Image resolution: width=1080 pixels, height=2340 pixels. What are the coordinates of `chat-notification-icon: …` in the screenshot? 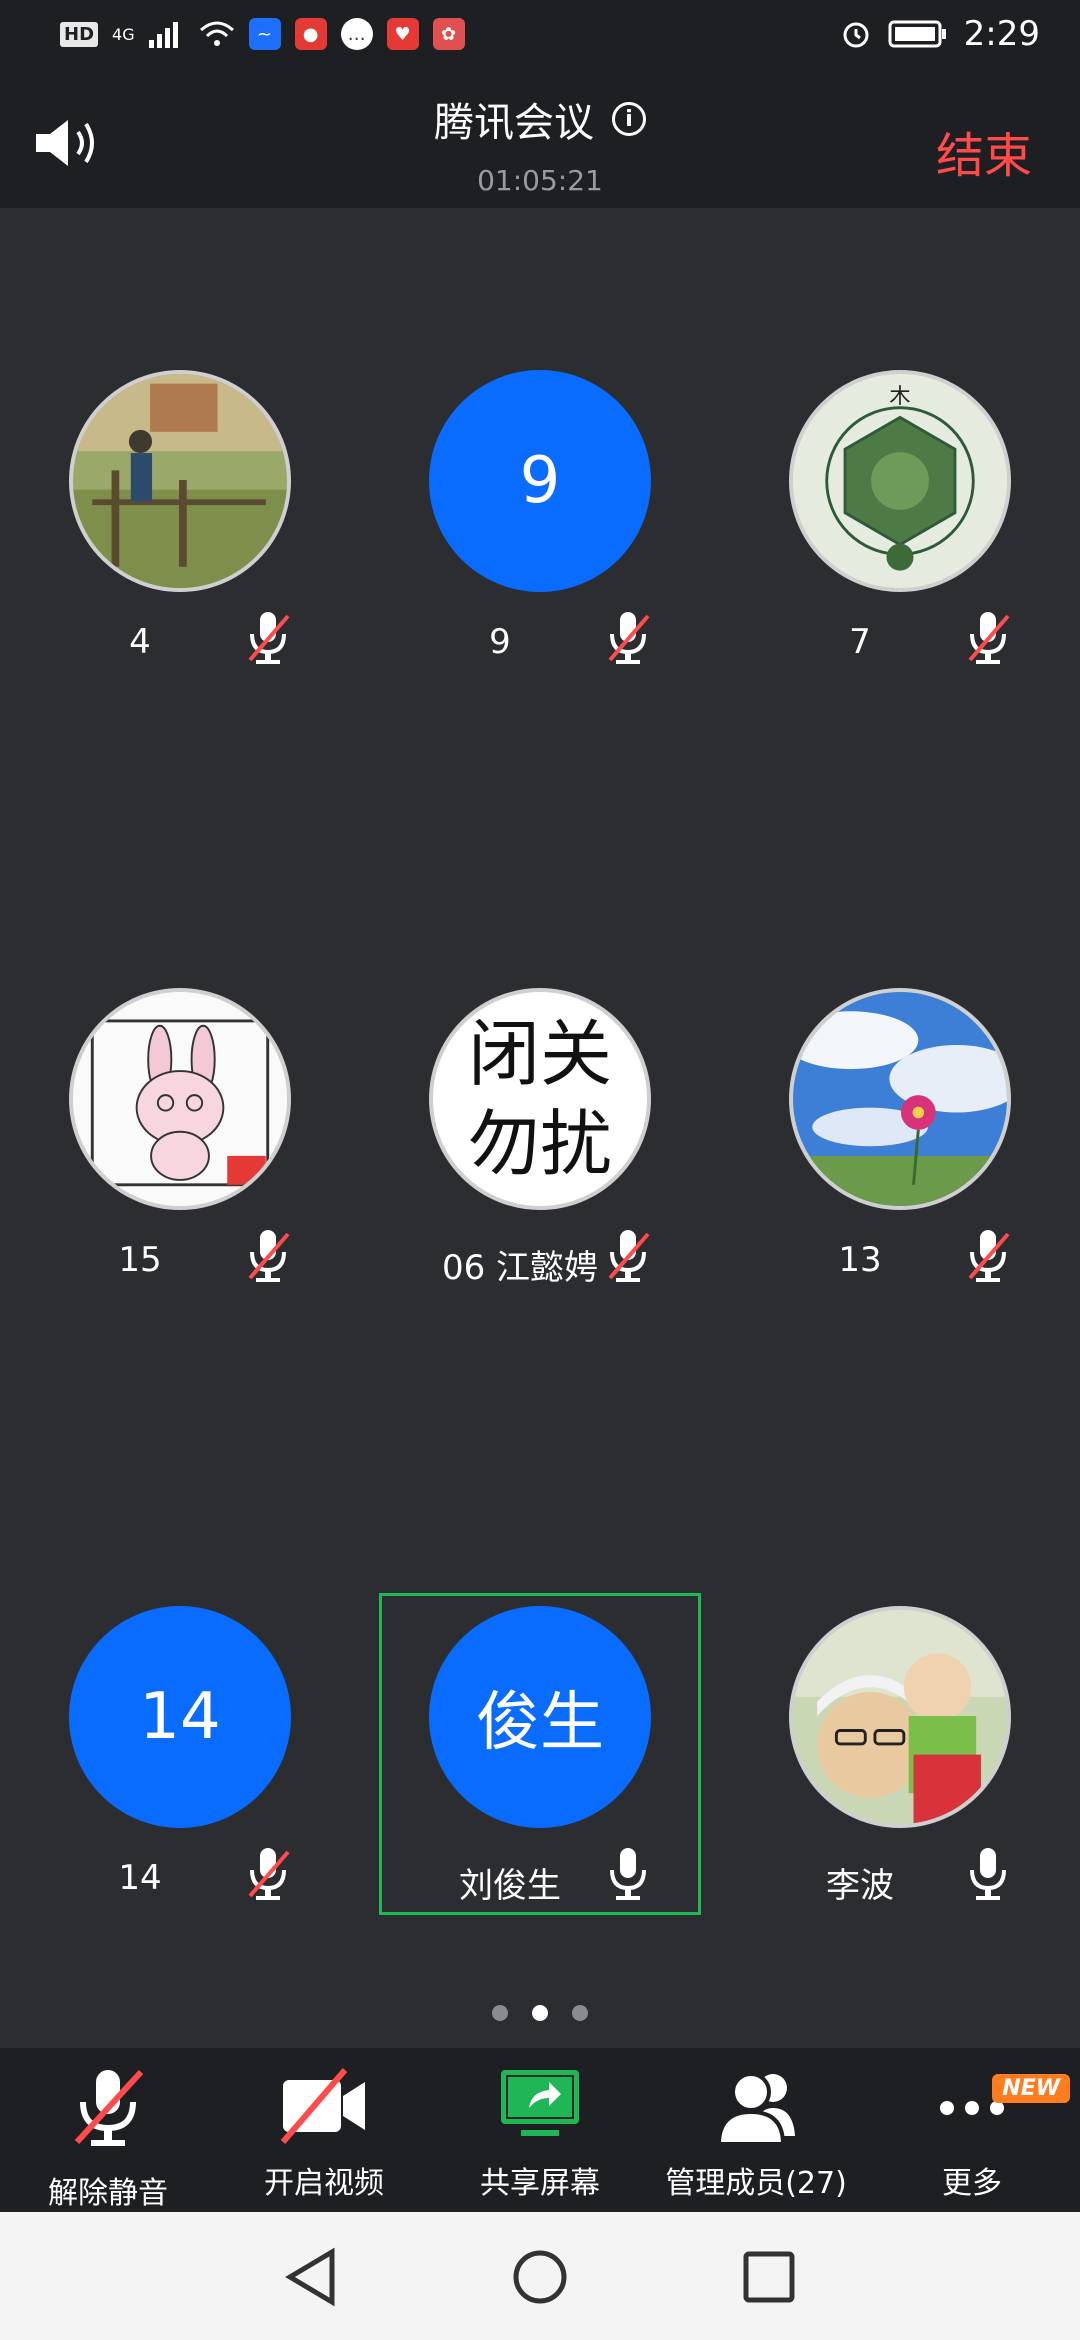 It's located at (356, 34).